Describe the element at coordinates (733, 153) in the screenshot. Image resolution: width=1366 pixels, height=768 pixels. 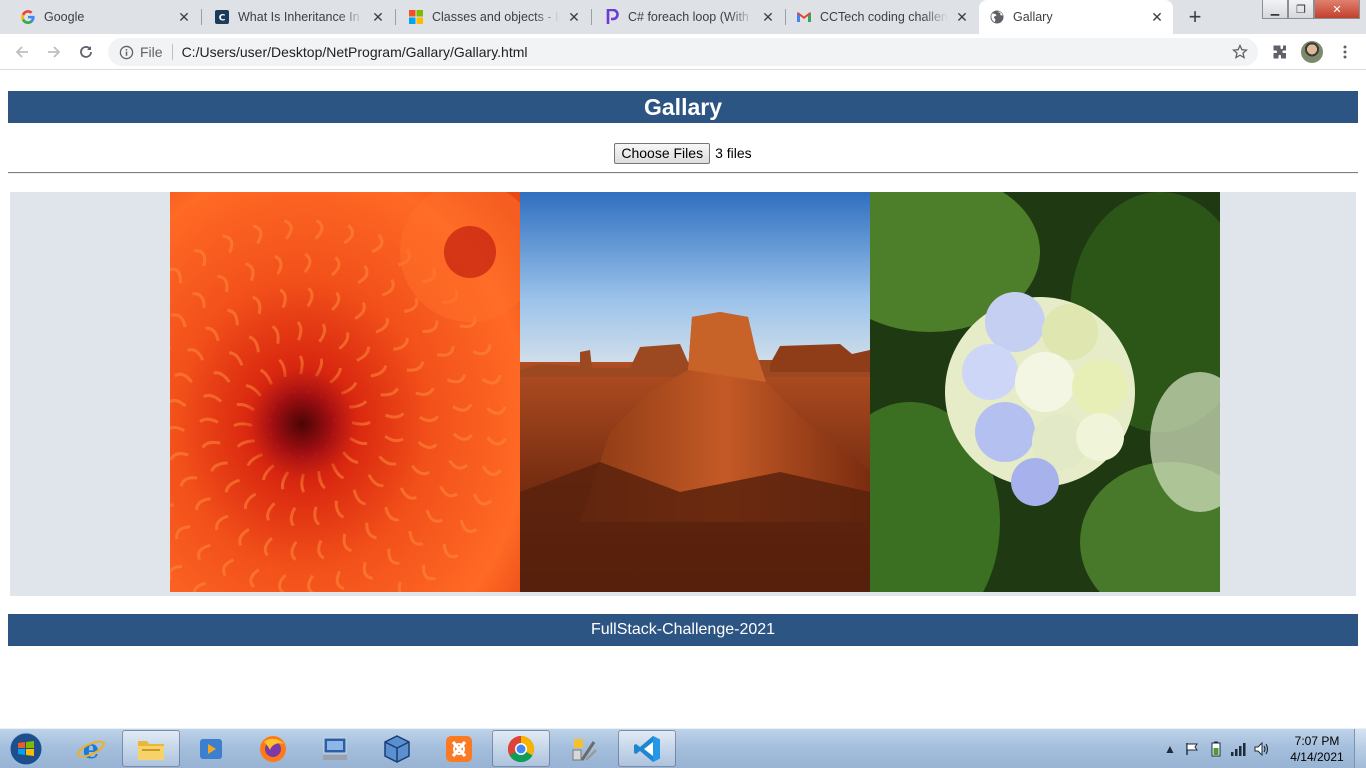
I see `file-count-label: 3 files` at that location.